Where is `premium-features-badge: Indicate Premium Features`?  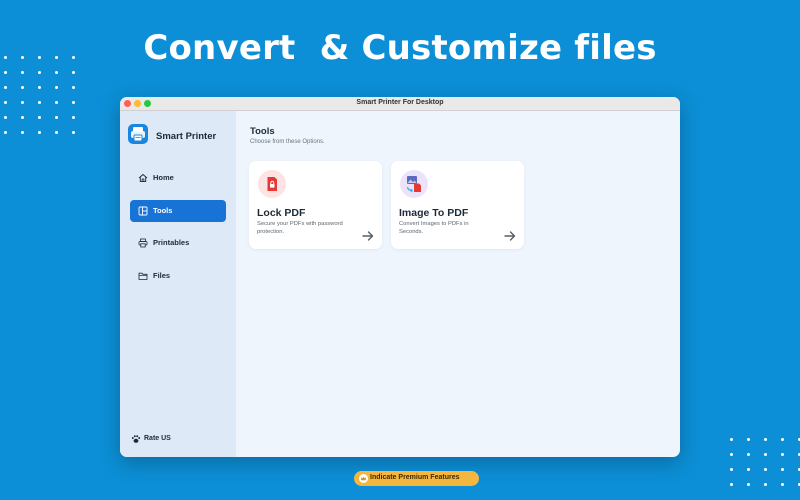
premium-features-badge: Indicate Premium Features is located at coordinates (416, 478).